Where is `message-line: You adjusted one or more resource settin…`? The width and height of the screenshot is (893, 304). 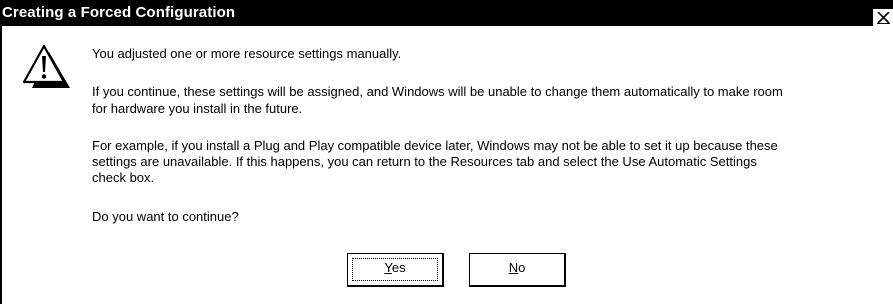 message-line: You adjusted one or more resource settin… is located at coordinates (247, 53).